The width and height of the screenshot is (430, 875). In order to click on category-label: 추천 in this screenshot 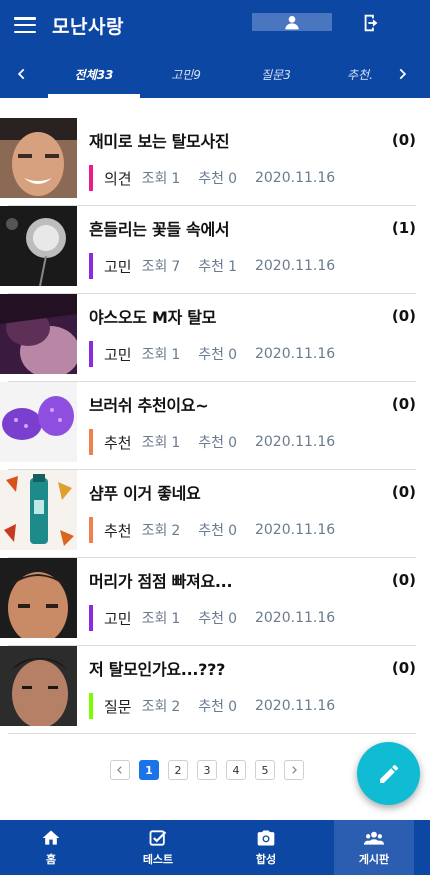, I will do `click(118, 442)`.